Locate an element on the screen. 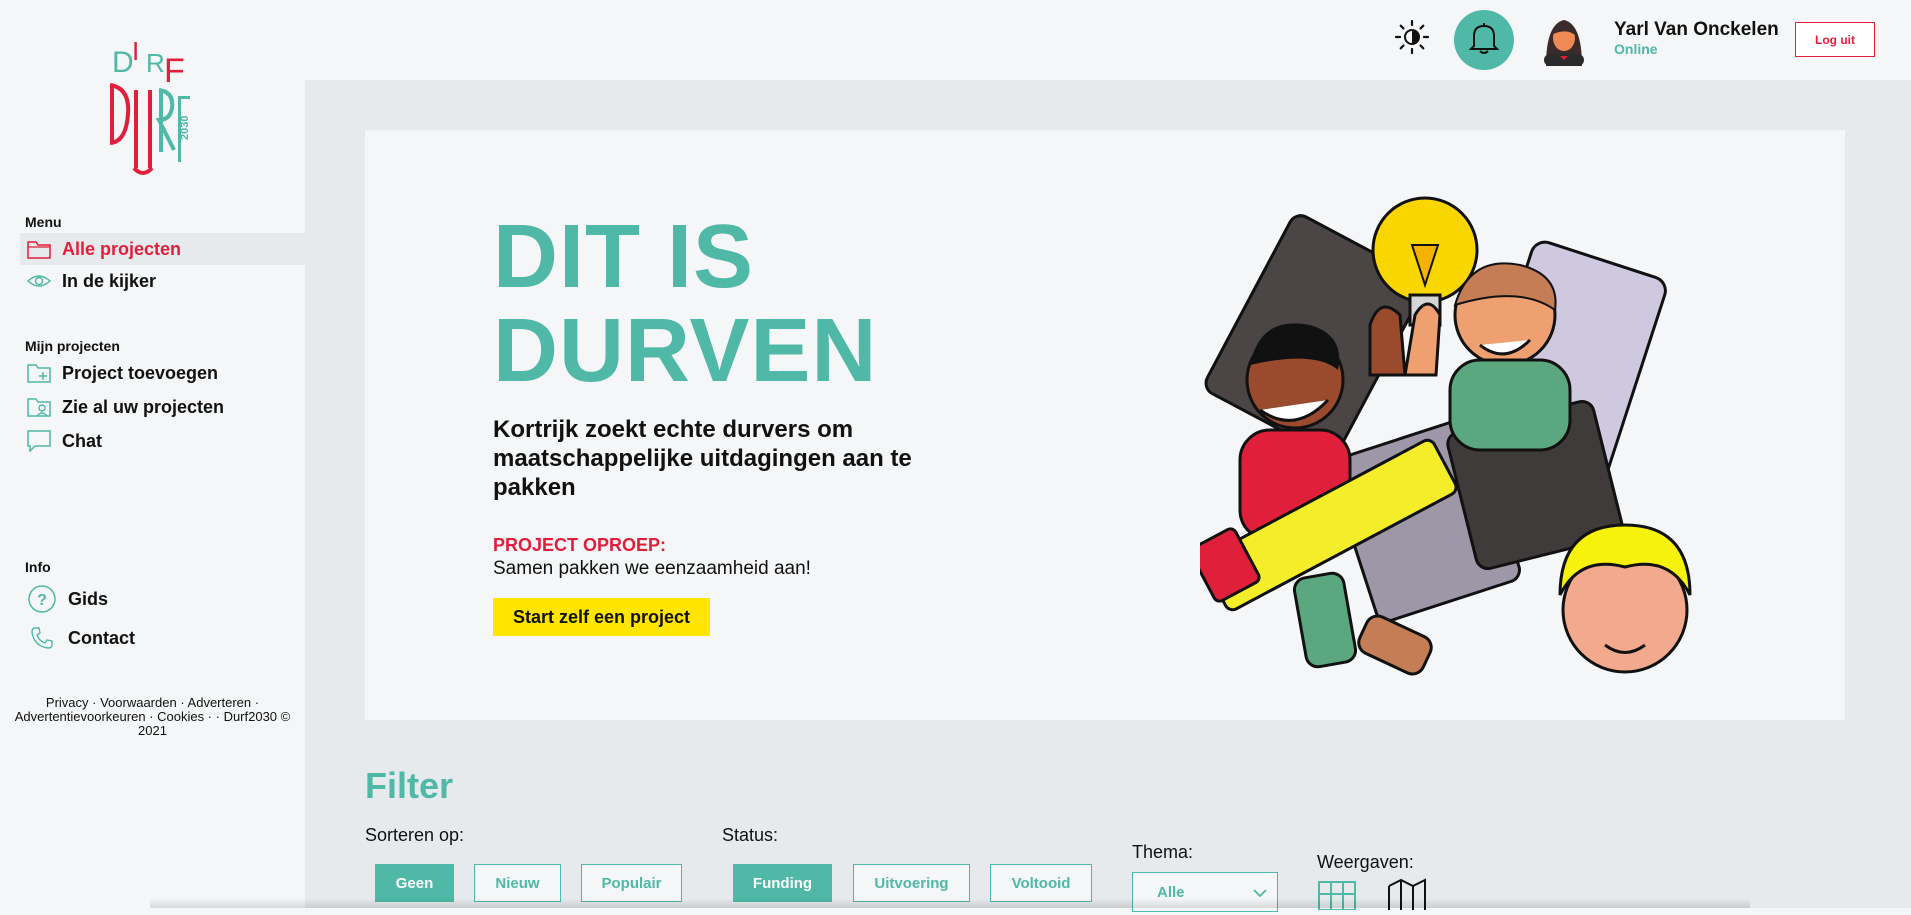  hero-title: DIT IS DURVEN is located at coordinates (685, 304).